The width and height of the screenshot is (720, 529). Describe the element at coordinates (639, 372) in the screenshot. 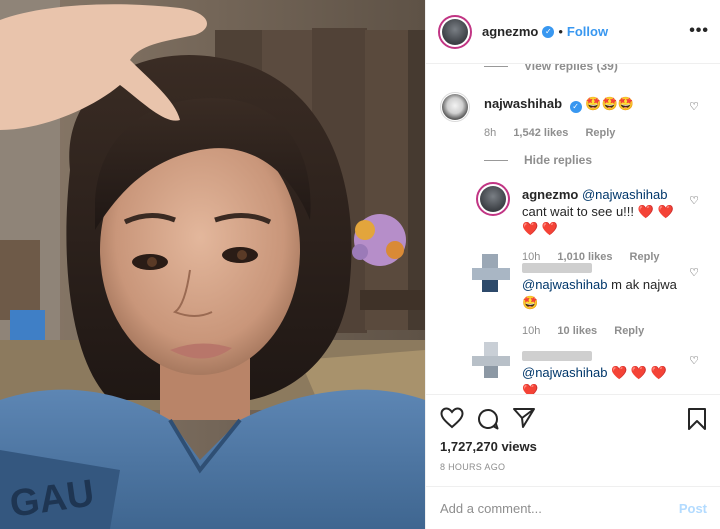

I see `heart-emoji: ❤️ ❤️ ❤️` at that location.